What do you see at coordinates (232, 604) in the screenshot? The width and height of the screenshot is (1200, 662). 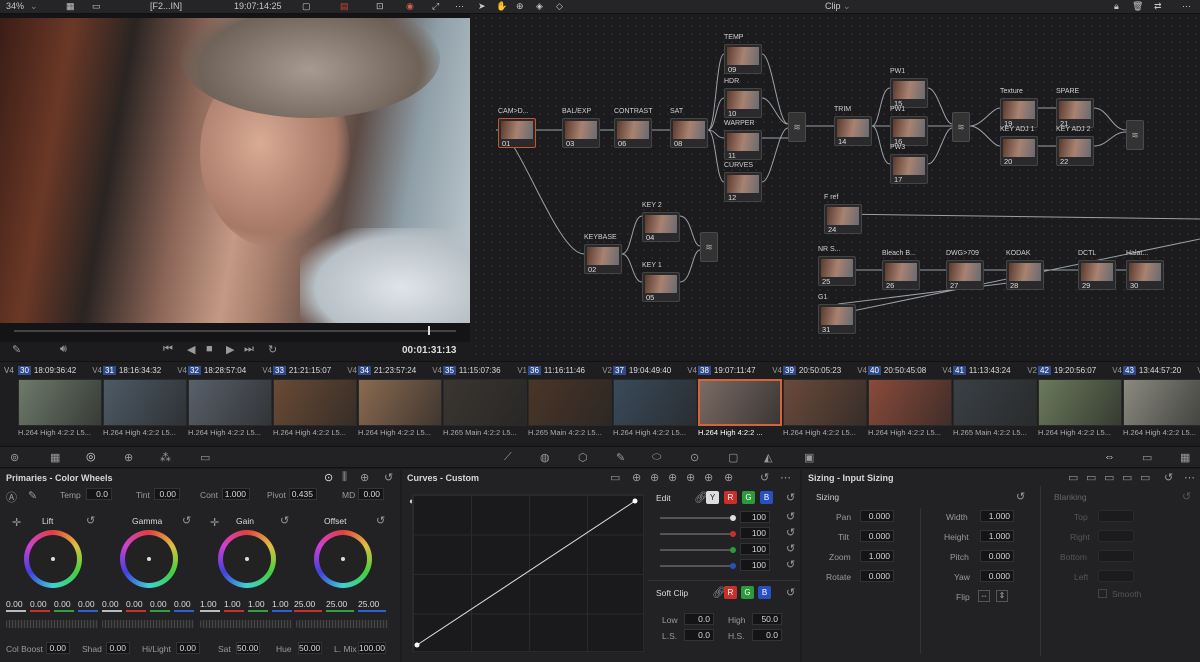 I see `wheel-value: 1.00` at bounding box center [232, 604].